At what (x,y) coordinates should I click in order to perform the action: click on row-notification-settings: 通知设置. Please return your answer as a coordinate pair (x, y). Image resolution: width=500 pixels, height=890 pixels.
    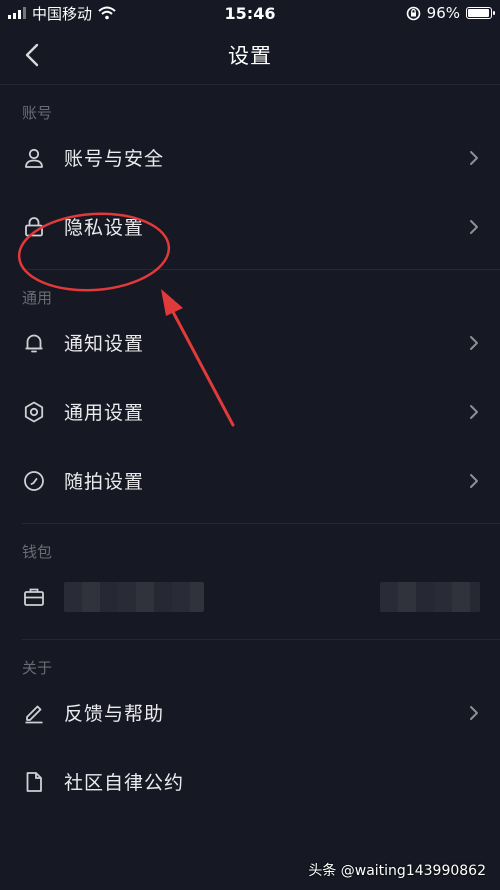
    Looking at the image, I should click on (250, 342).